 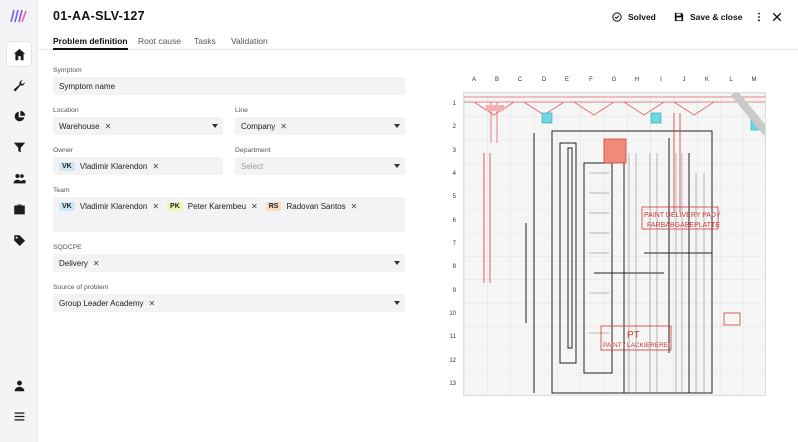 I want to click on home-icon, so click(x=19, y=54).